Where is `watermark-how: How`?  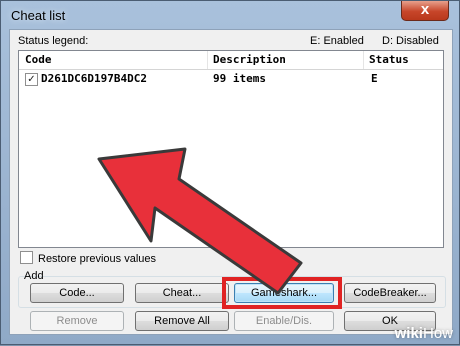 watermark-how: How is located at coordinates (437, 333).